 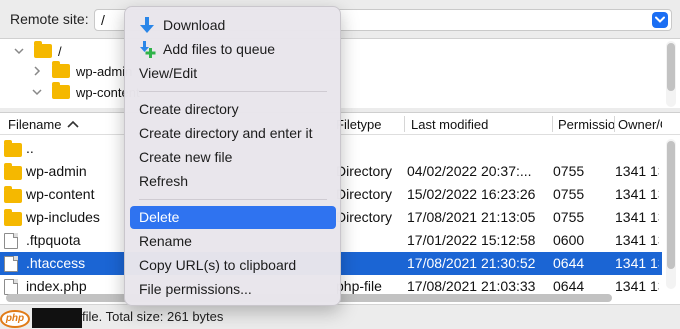 What do you see at coordinates (471, 286) in the screenshot?
I see `file-modified-cell: 17/08/2021 21:03:33` at bounding box center [471, 286].